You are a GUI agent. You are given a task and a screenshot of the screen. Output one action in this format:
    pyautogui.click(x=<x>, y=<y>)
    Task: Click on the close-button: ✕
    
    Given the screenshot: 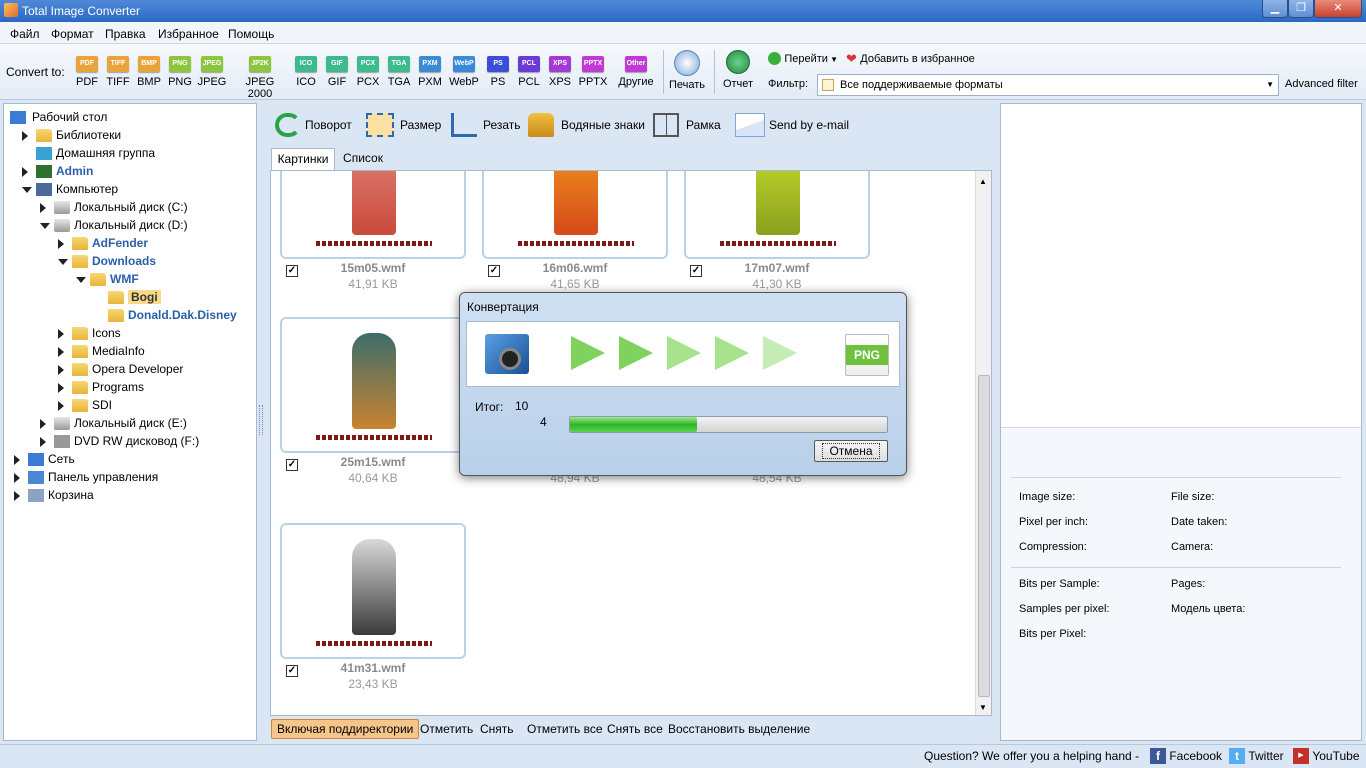 What is the action you would take?
    pyautogui.click(x=1338, y=9)
    